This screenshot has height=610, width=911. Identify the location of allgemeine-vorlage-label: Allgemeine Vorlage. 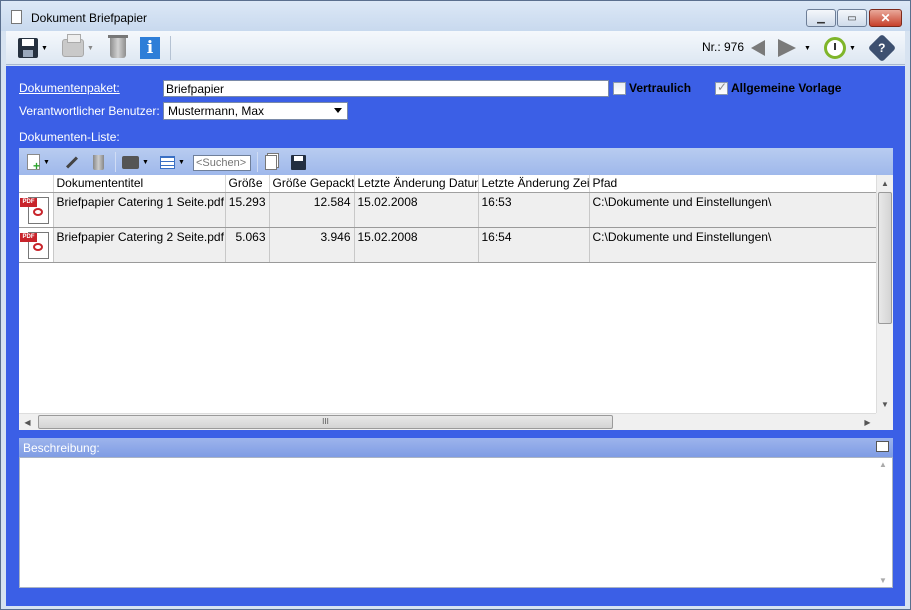
(786, 88).